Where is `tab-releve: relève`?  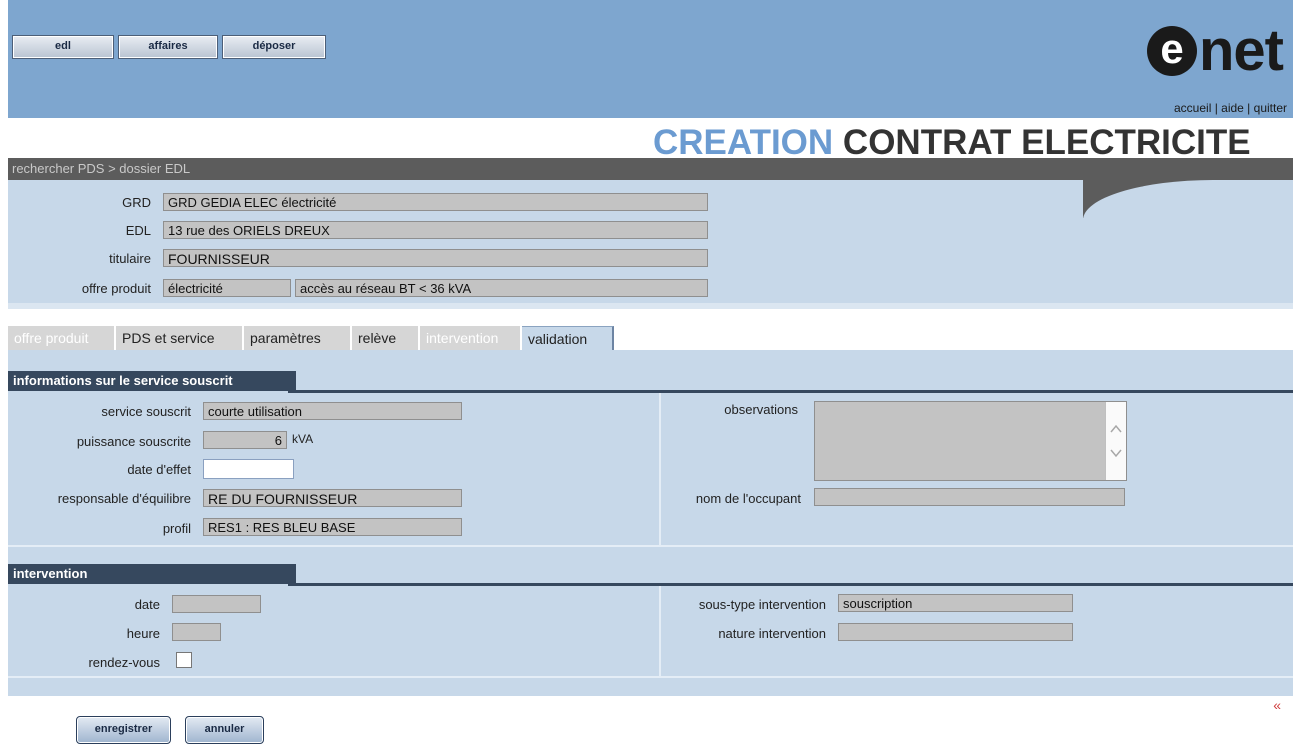
tab-releve: relève is located at coordinates (386, 338).